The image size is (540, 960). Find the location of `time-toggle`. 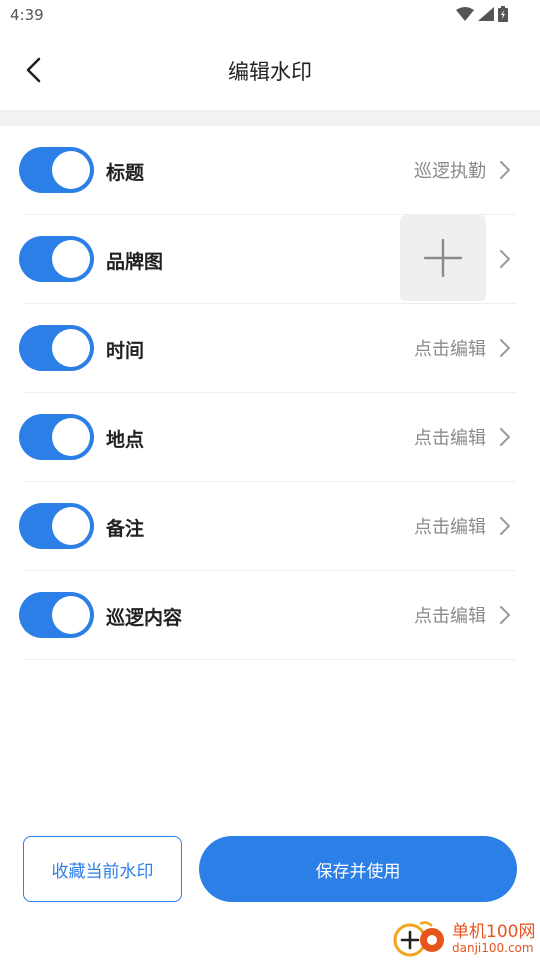

time-toggle is located at coordinates (56, 348).